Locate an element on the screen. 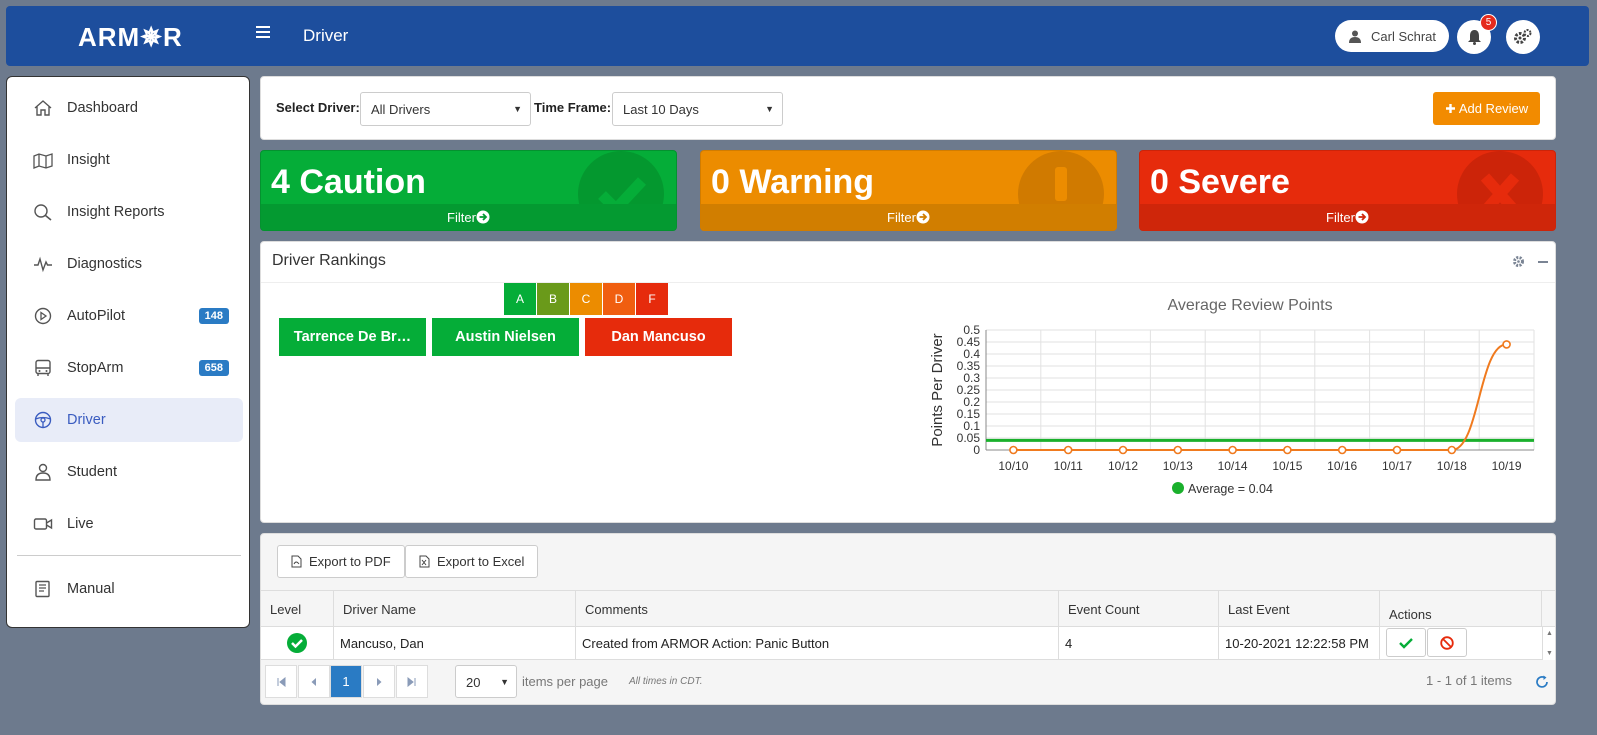  grade-a: A is located at coordinates (520, 299).